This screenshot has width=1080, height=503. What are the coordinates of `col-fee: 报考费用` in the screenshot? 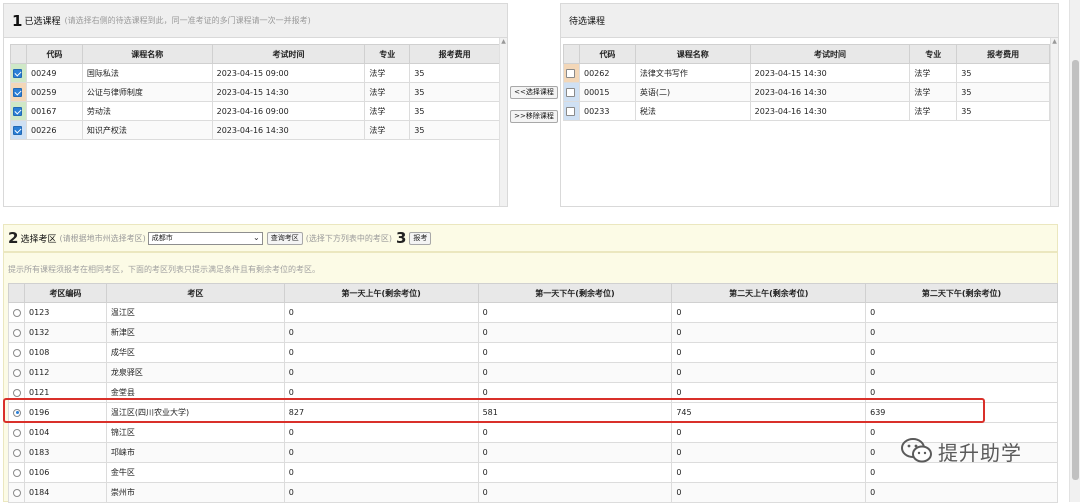 It's located at (454, 54).